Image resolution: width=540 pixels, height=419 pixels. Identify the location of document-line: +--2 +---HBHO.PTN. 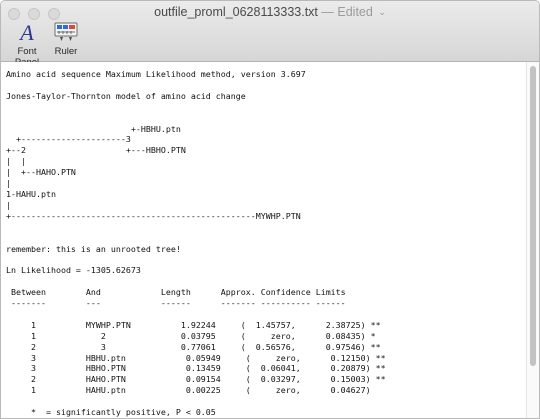
(96, 150).